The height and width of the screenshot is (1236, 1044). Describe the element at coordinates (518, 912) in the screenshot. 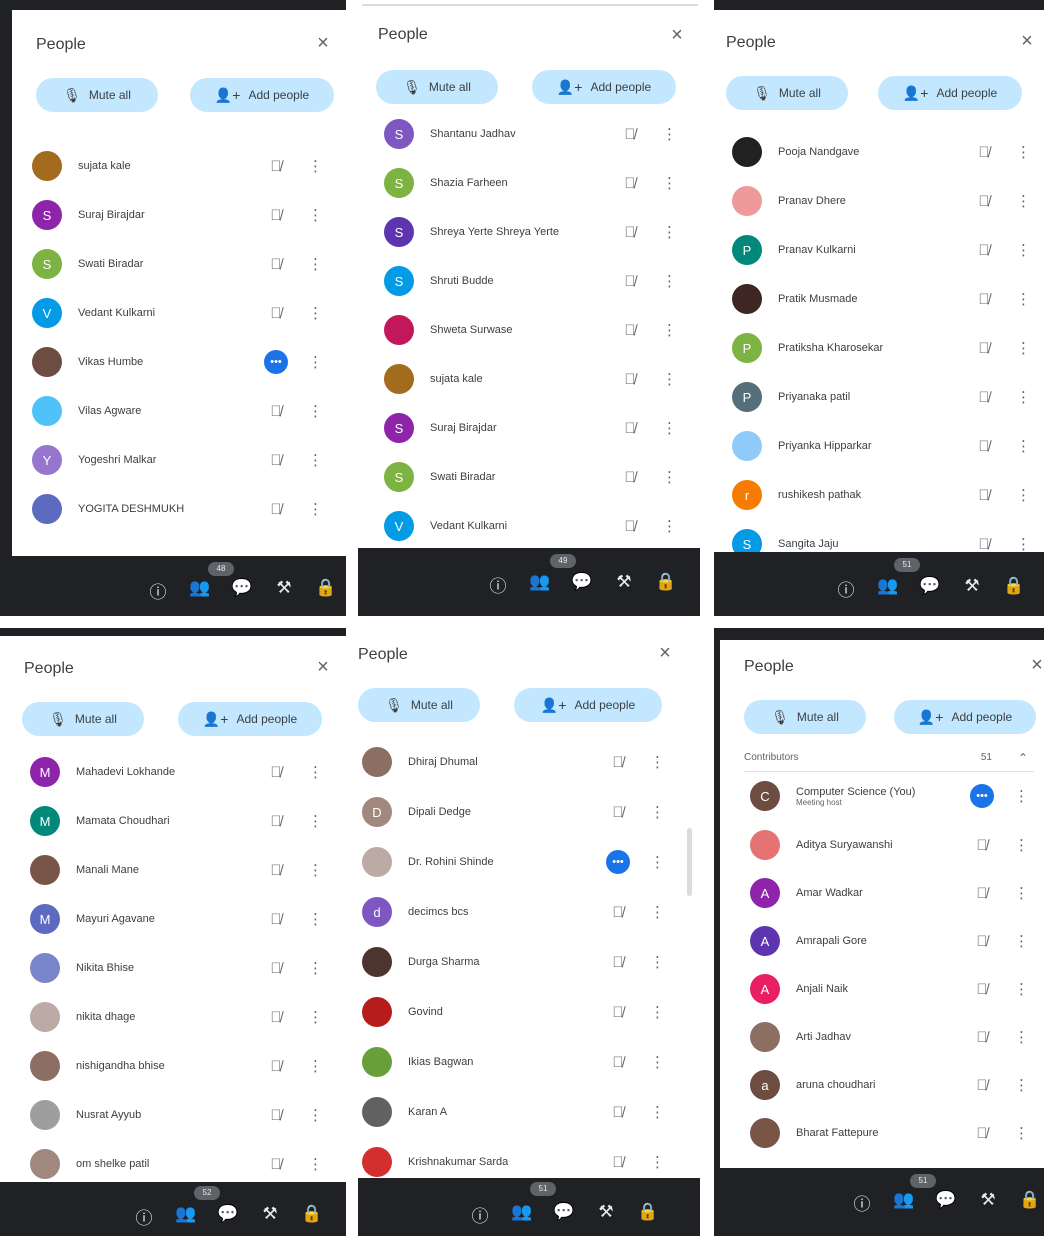

I see `participant-row: d decimcs bcs 🎙̸ ⋮` at that location.